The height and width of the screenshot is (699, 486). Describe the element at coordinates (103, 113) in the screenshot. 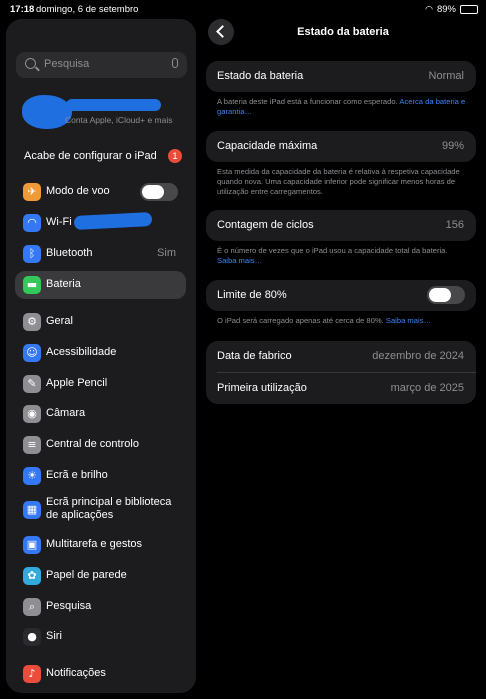

I see `apple-account-row: Conta Apple, iCloud+ e mais` at that location.